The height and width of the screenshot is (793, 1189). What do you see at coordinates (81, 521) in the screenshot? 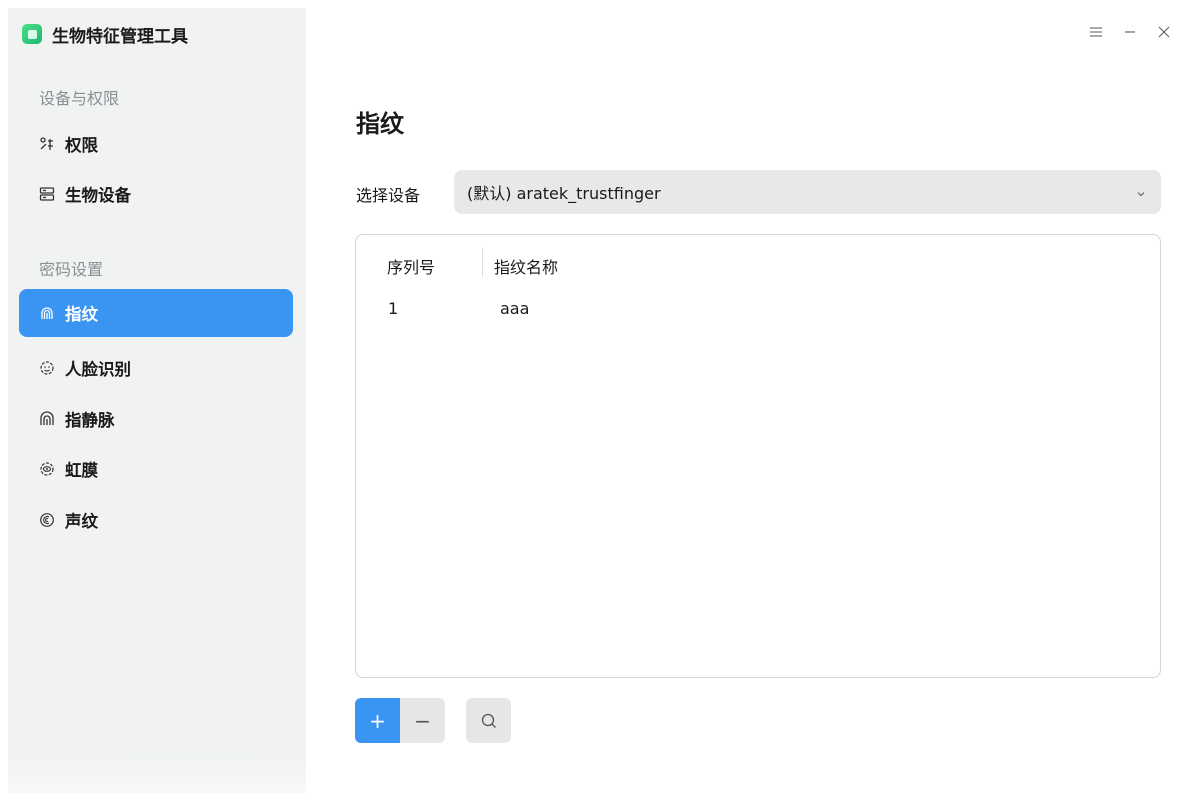
I see `sidebar-item-label: 声纹` at bounding box center [81, 521].